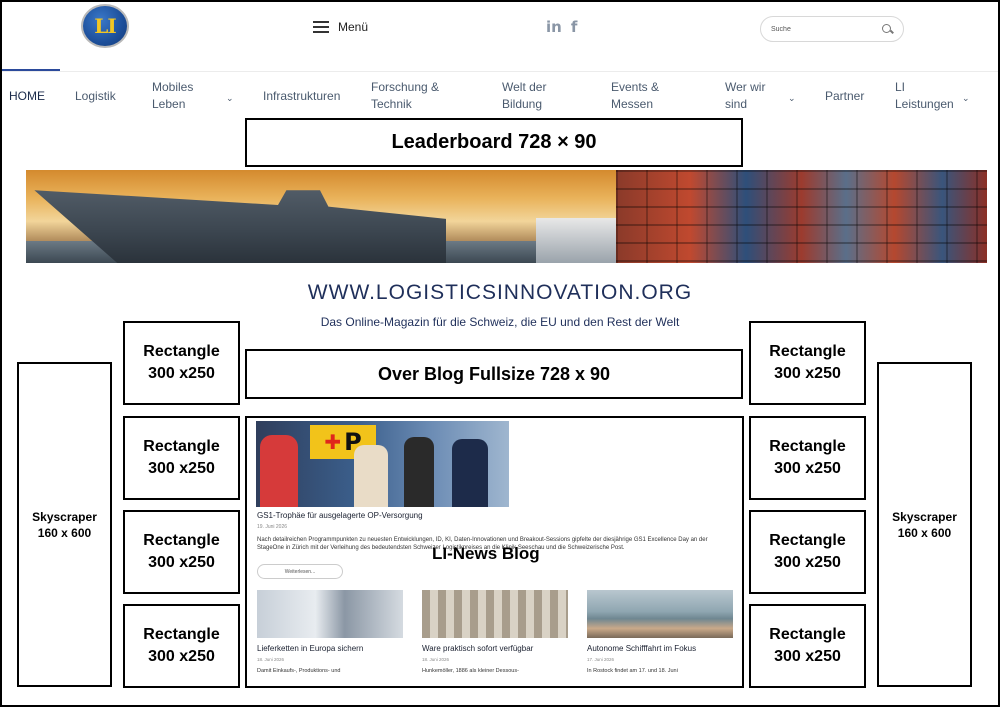 This screenshot has width=1000, height=707. Describe the element at coordinates (321, 27) in the screenshot. I see `hamburger-icon` at that location.